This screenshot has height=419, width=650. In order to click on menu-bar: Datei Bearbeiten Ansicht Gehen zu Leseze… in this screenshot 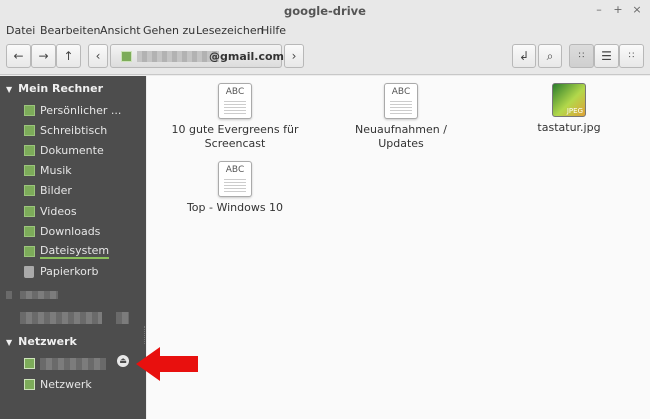, I will do `click(325, 31)`.